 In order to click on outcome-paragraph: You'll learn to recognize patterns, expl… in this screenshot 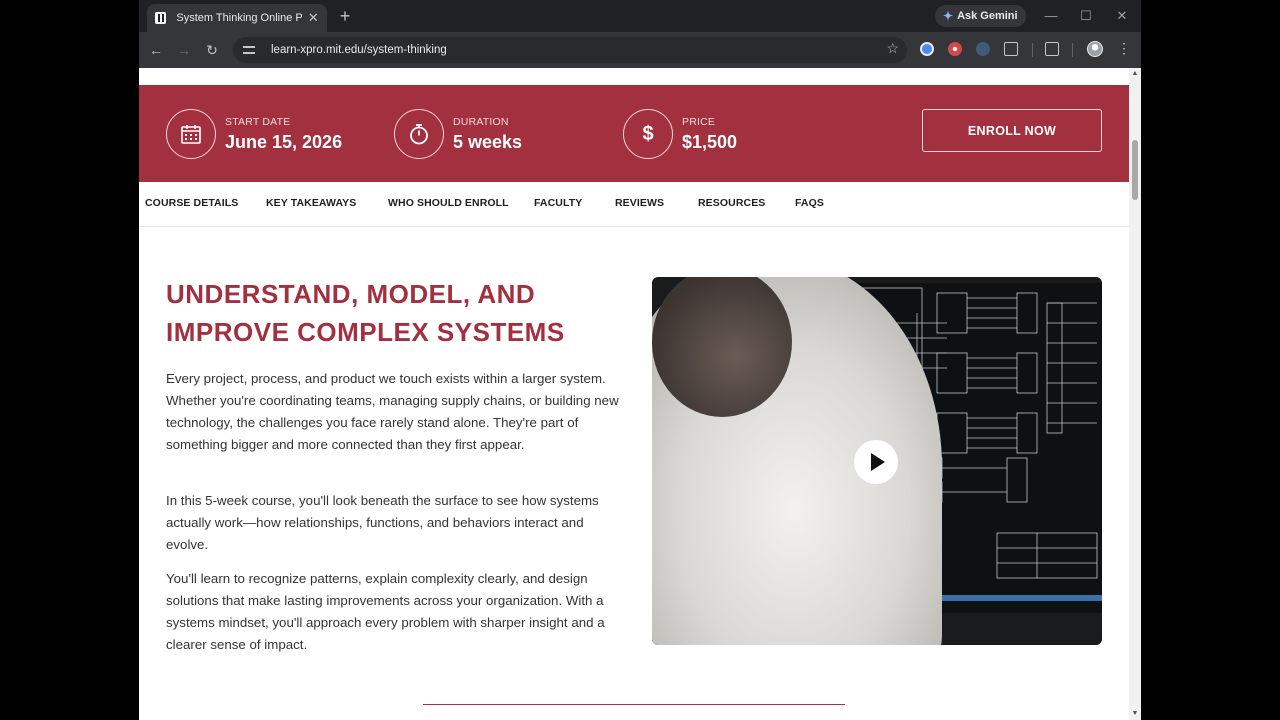, I will do `click(385, 611)`.